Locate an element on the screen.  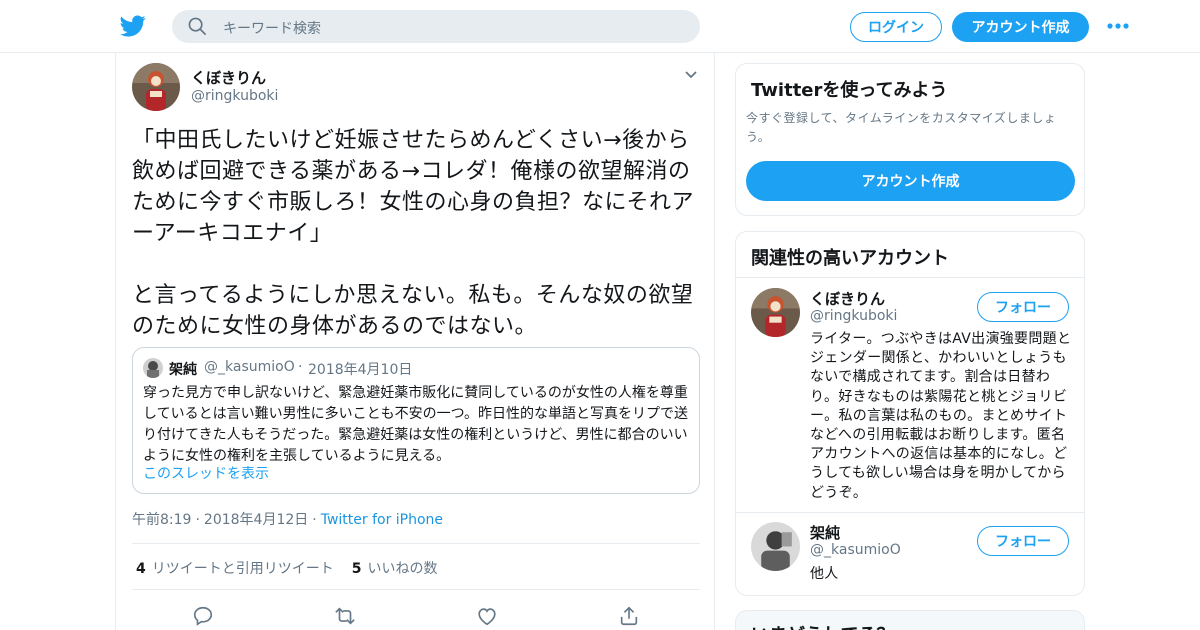
tweet-actions is located at coordinates (420, 617).